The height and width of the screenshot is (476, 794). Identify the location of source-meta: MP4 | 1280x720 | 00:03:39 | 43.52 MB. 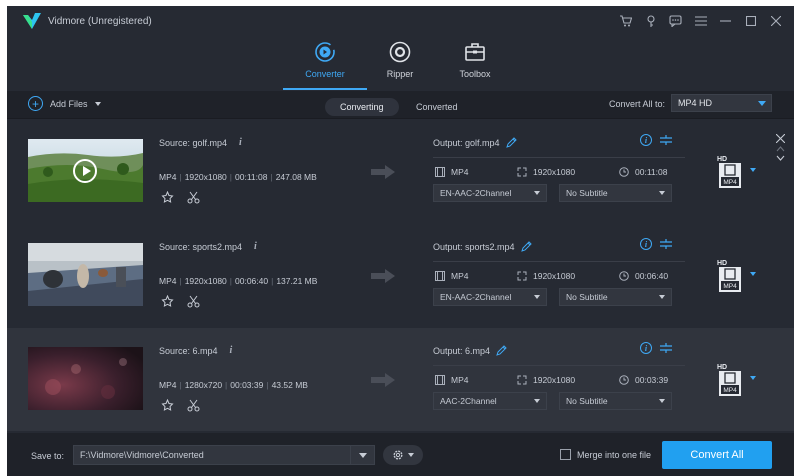
(233, 385).